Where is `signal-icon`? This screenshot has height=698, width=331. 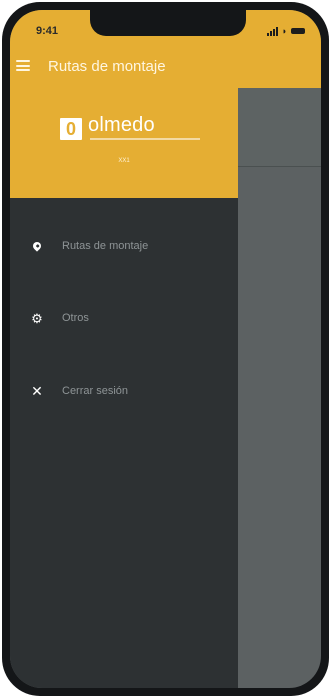 signal-icon is located at coordinates (272, 31).